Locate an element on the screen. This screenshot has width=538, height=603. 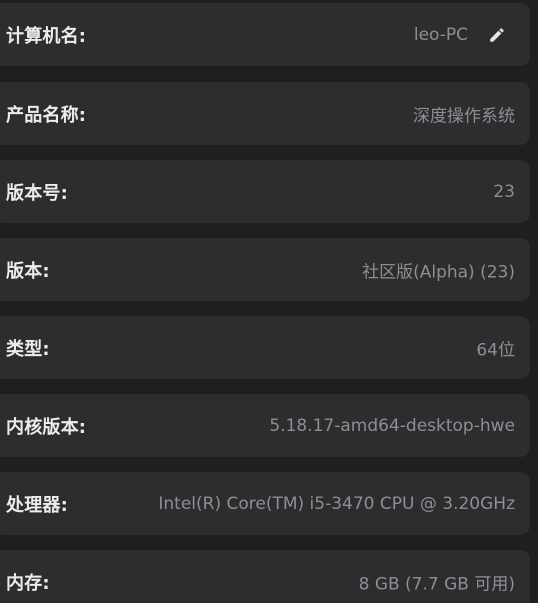
info-row-memory: 内存: 8 GB (7.7 GB 可用) is located at coordinates (265, 576).